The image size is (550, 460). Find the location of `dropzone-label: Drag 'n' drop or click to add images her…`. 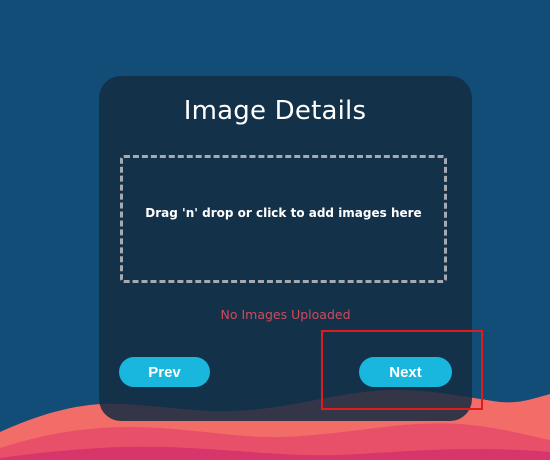

dropzone-label: Drag 'n' drop or click to add images her… is located at coordinates (283, 213).